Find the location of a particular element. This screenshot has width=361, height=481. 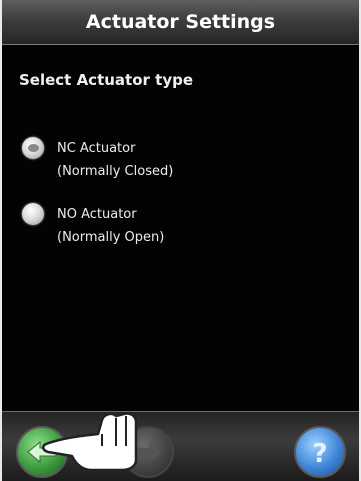

nc-actuator-title: NC Actuator is located at coordinates (96, 148).